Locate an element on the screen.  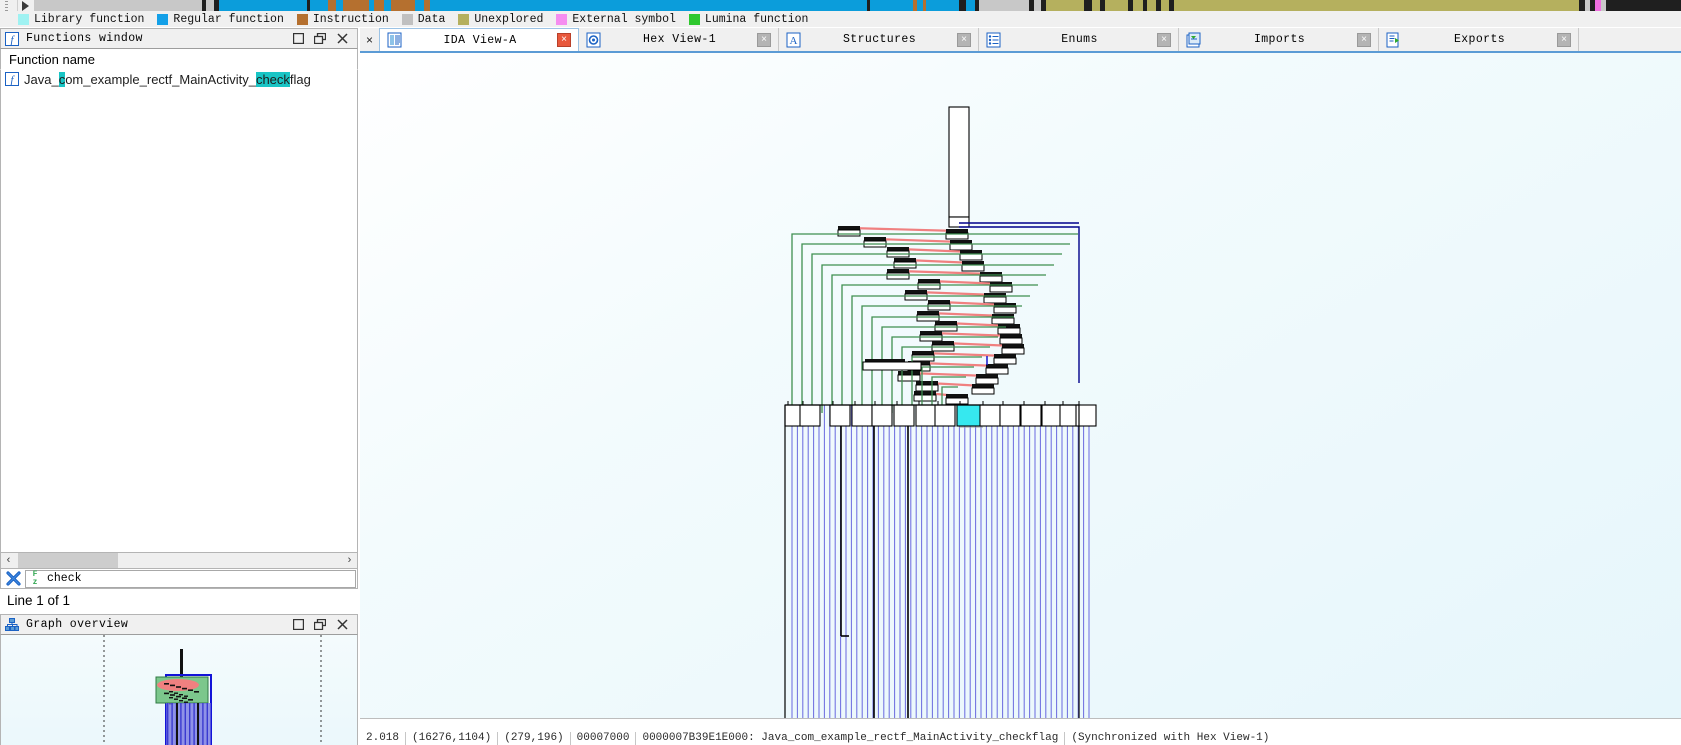
legend-item: Data is located at coordinates (423, 19).